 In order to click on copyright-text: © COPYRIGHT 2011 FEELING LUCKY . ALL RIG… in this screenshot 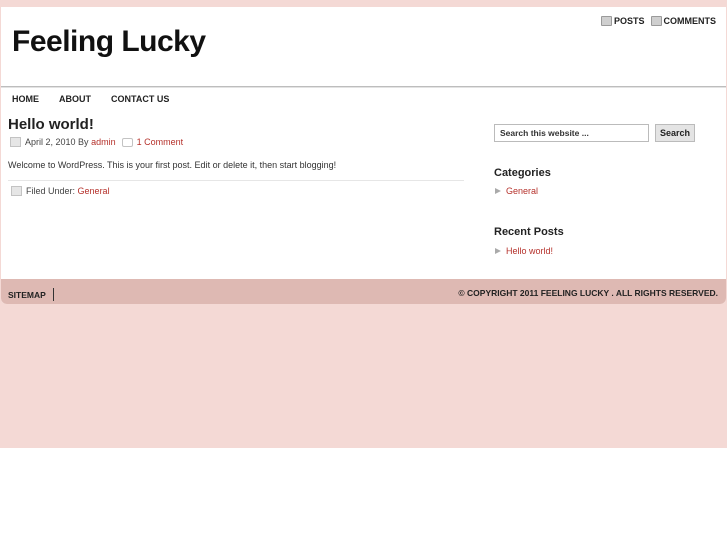, I will do `click(588, 293)`.